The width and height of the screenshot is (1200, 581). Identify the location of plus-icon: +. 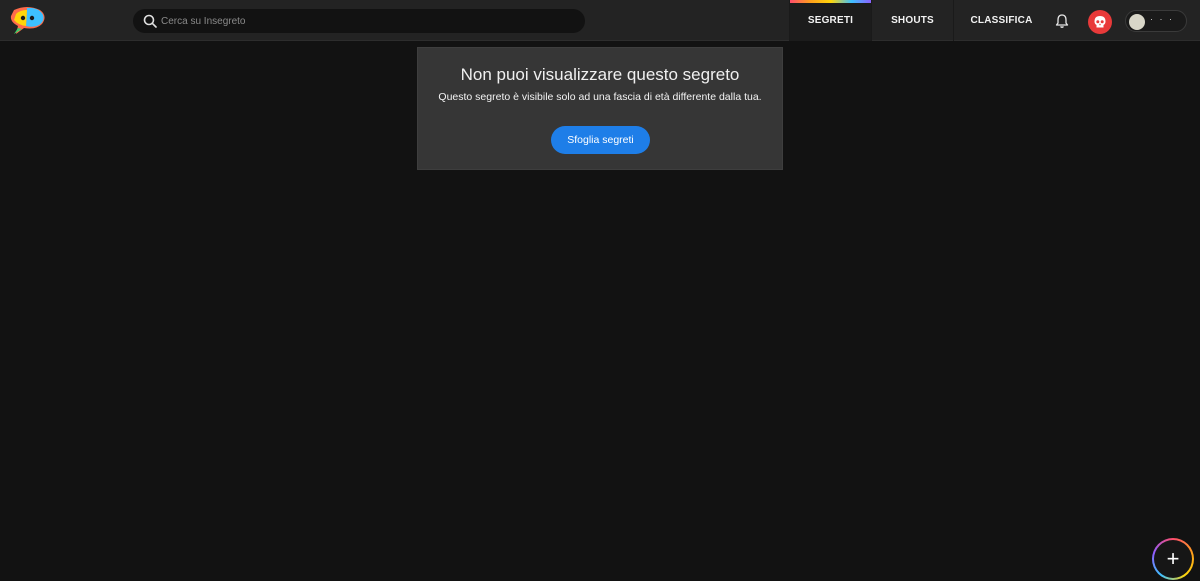
(1173, 559).